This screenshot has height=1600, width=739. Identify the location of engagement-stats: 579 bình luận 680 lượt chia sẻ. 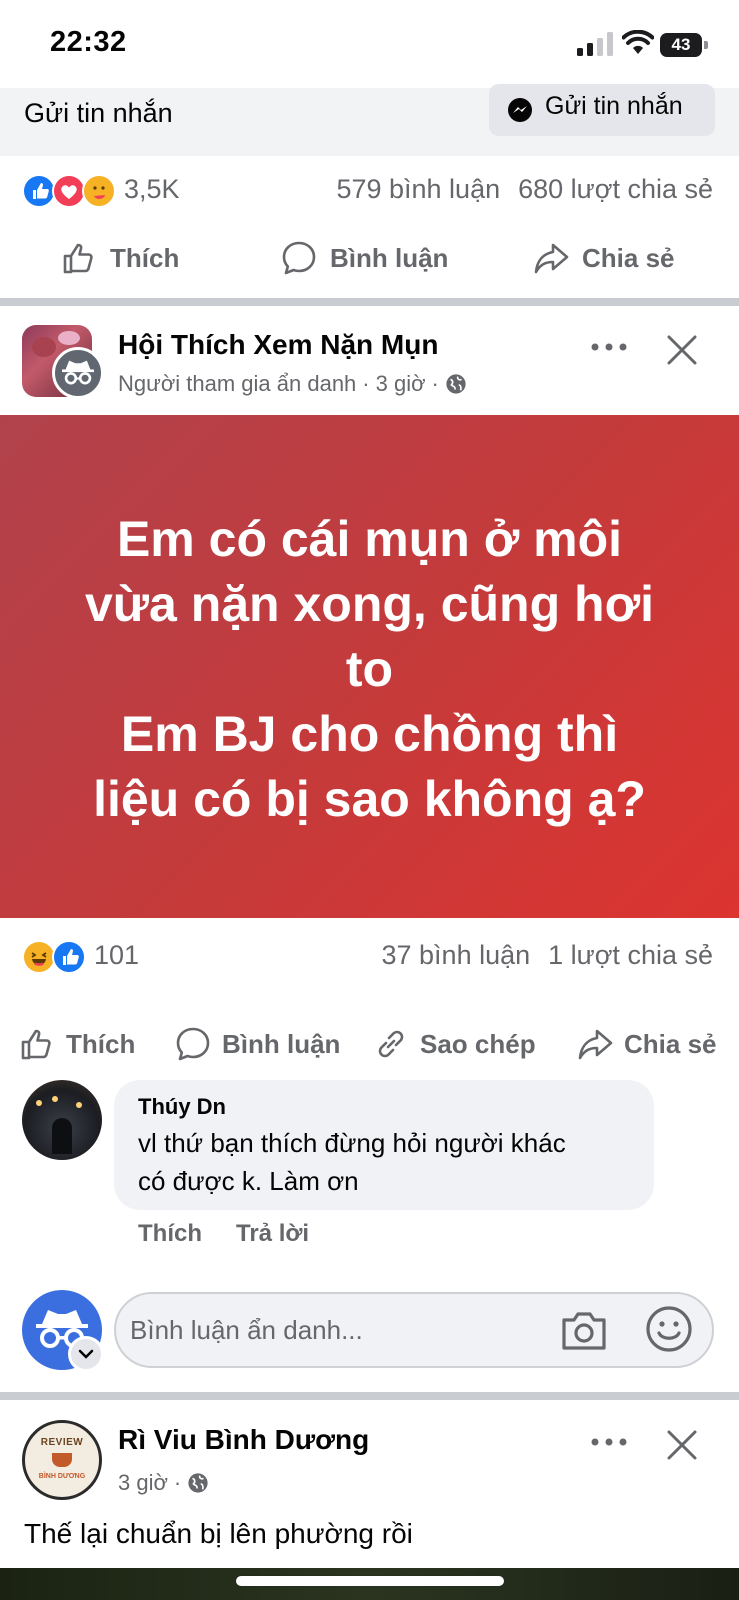
(524, 189).